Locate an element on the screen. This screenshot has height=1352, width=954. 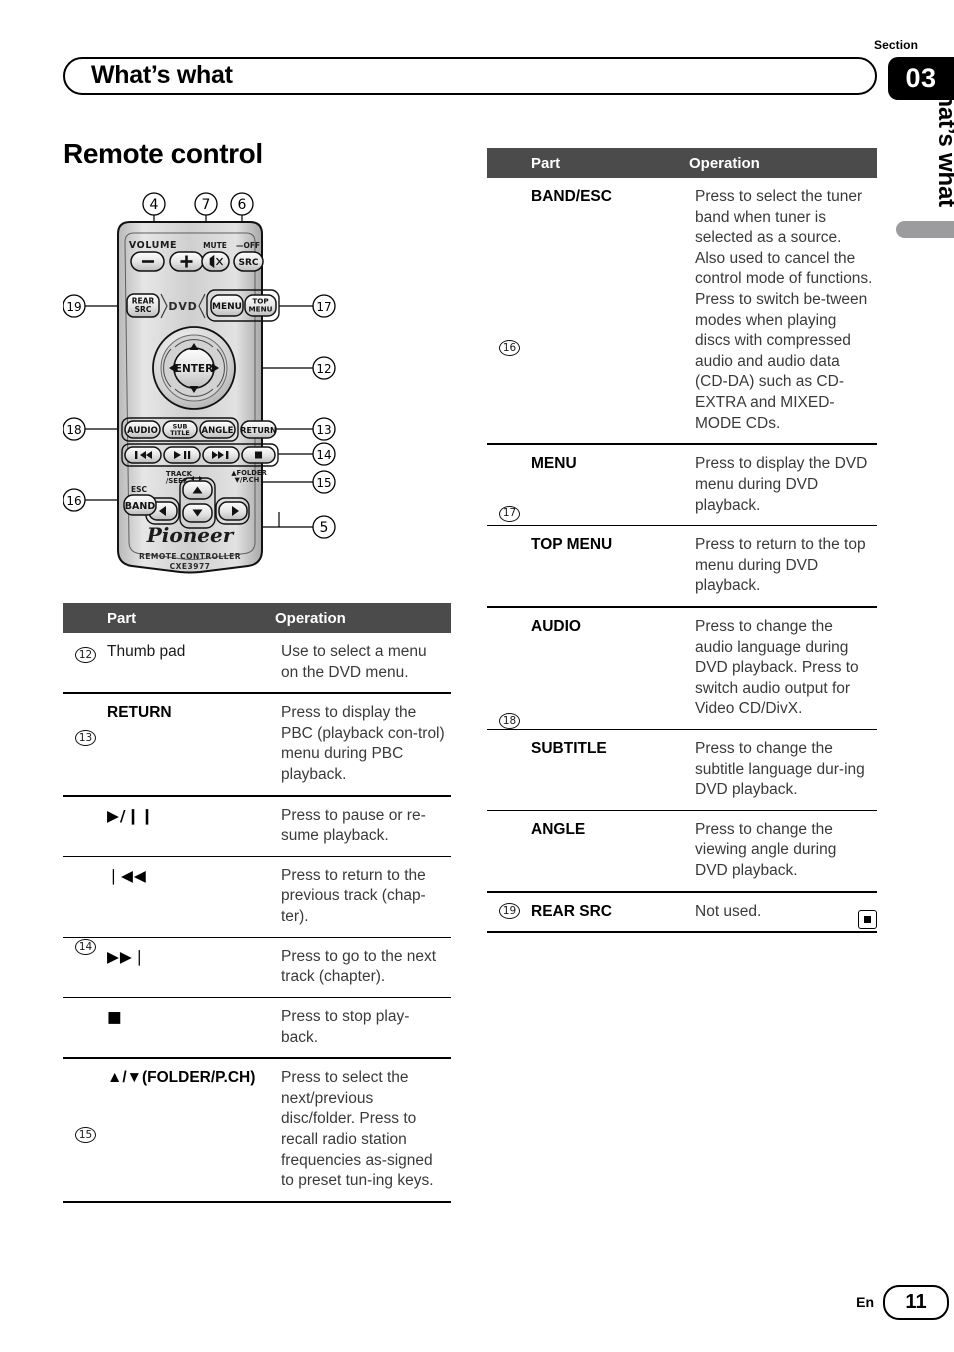
svg-text: 6 is located at coordinates (242, 205).